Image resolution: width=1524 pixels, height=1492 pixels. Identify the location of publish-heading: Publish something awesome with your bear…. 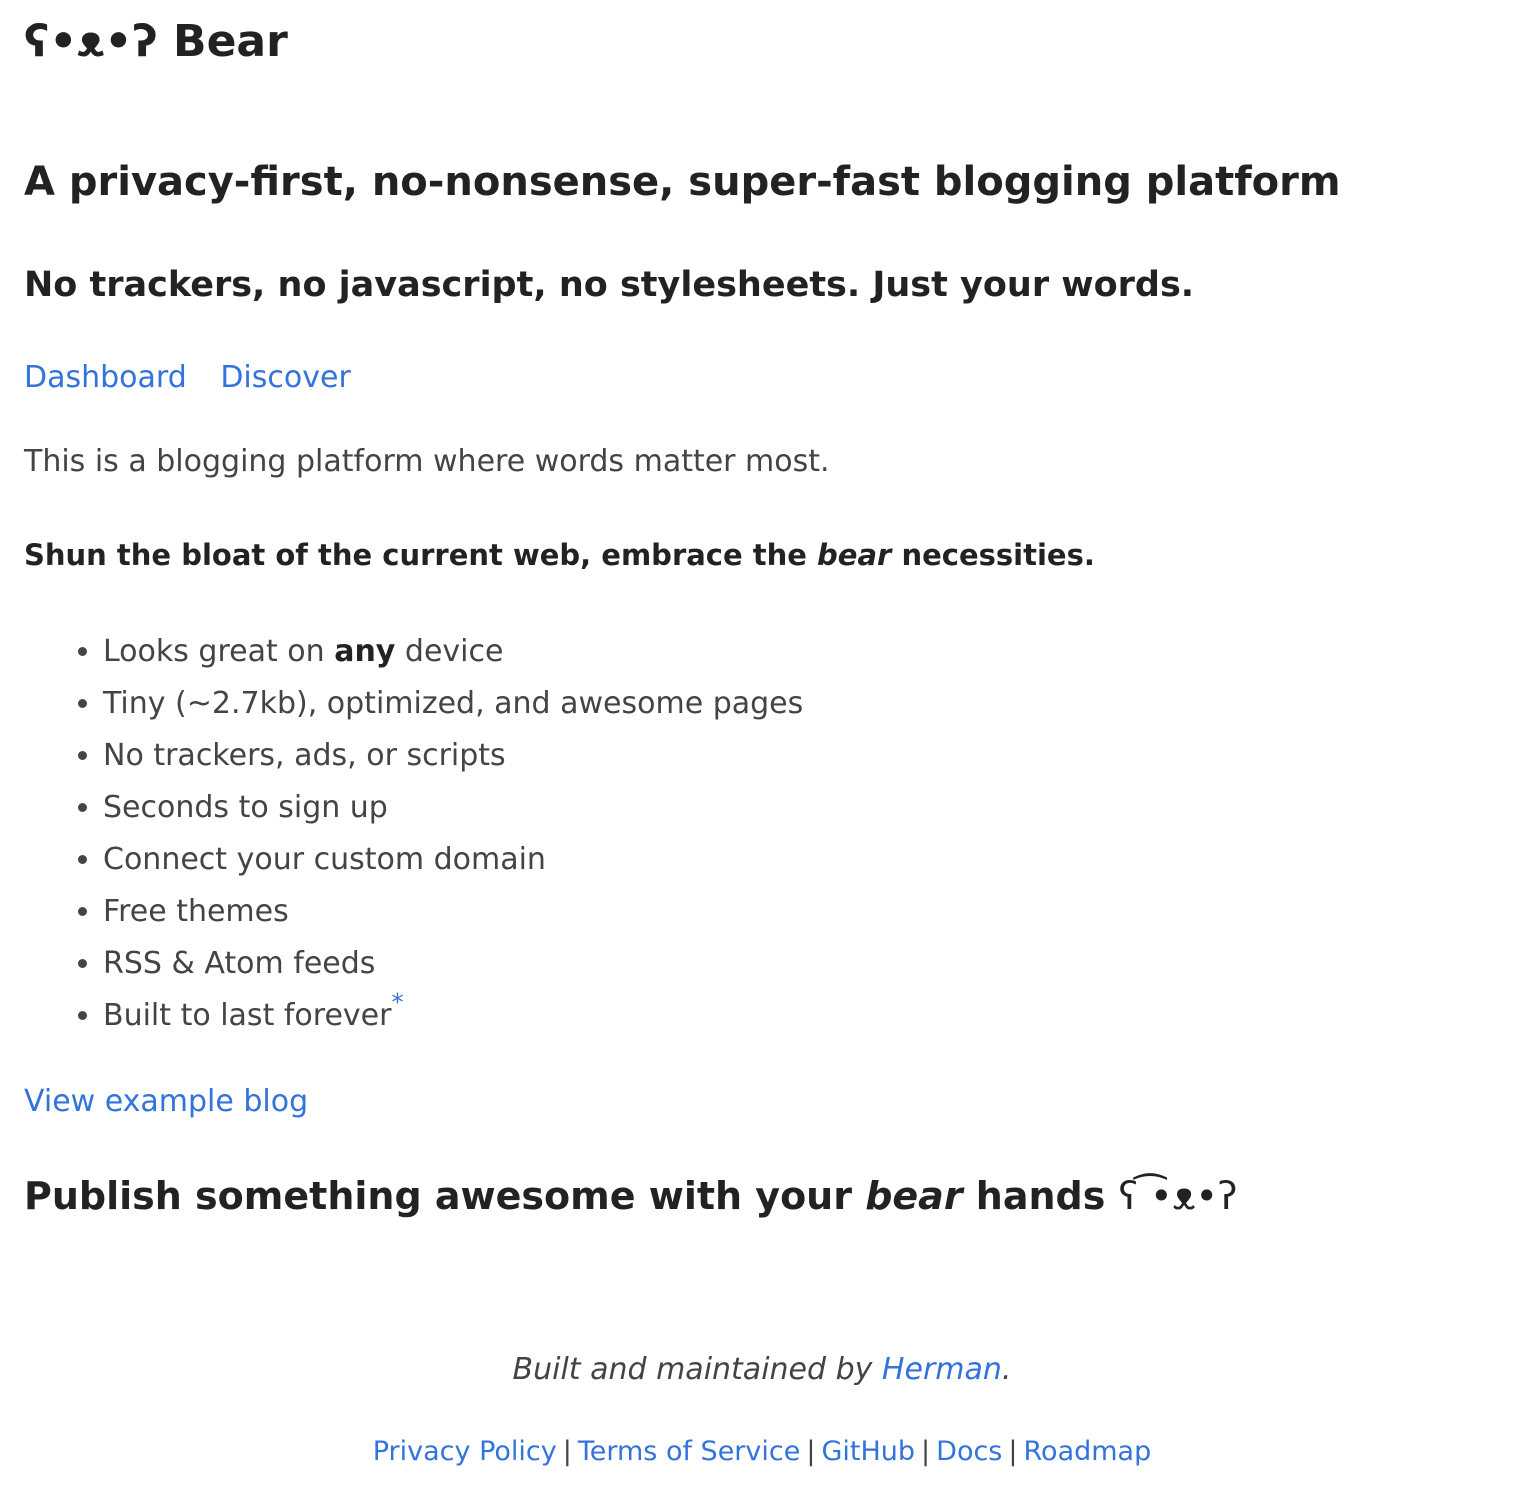
(630, 1196).